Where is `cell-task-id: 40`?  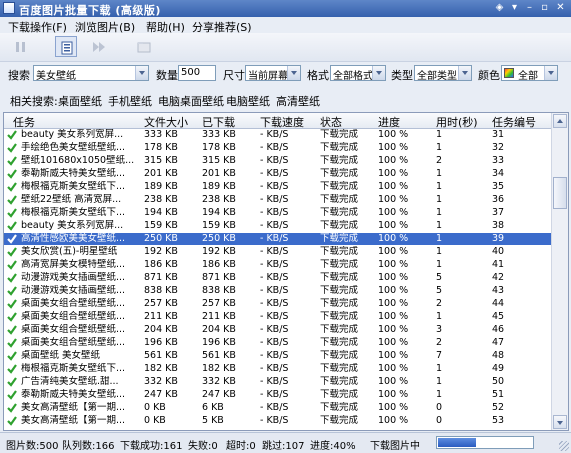
cell-task-id: 40 is located at coordinates (498, 251).